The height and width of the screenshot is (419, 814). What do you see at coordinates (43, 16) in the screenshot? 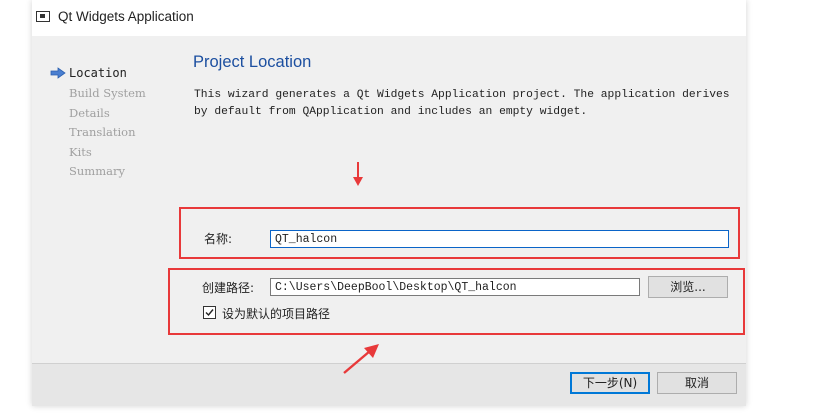
I see `window-icon` at bounding box center [43, 16].